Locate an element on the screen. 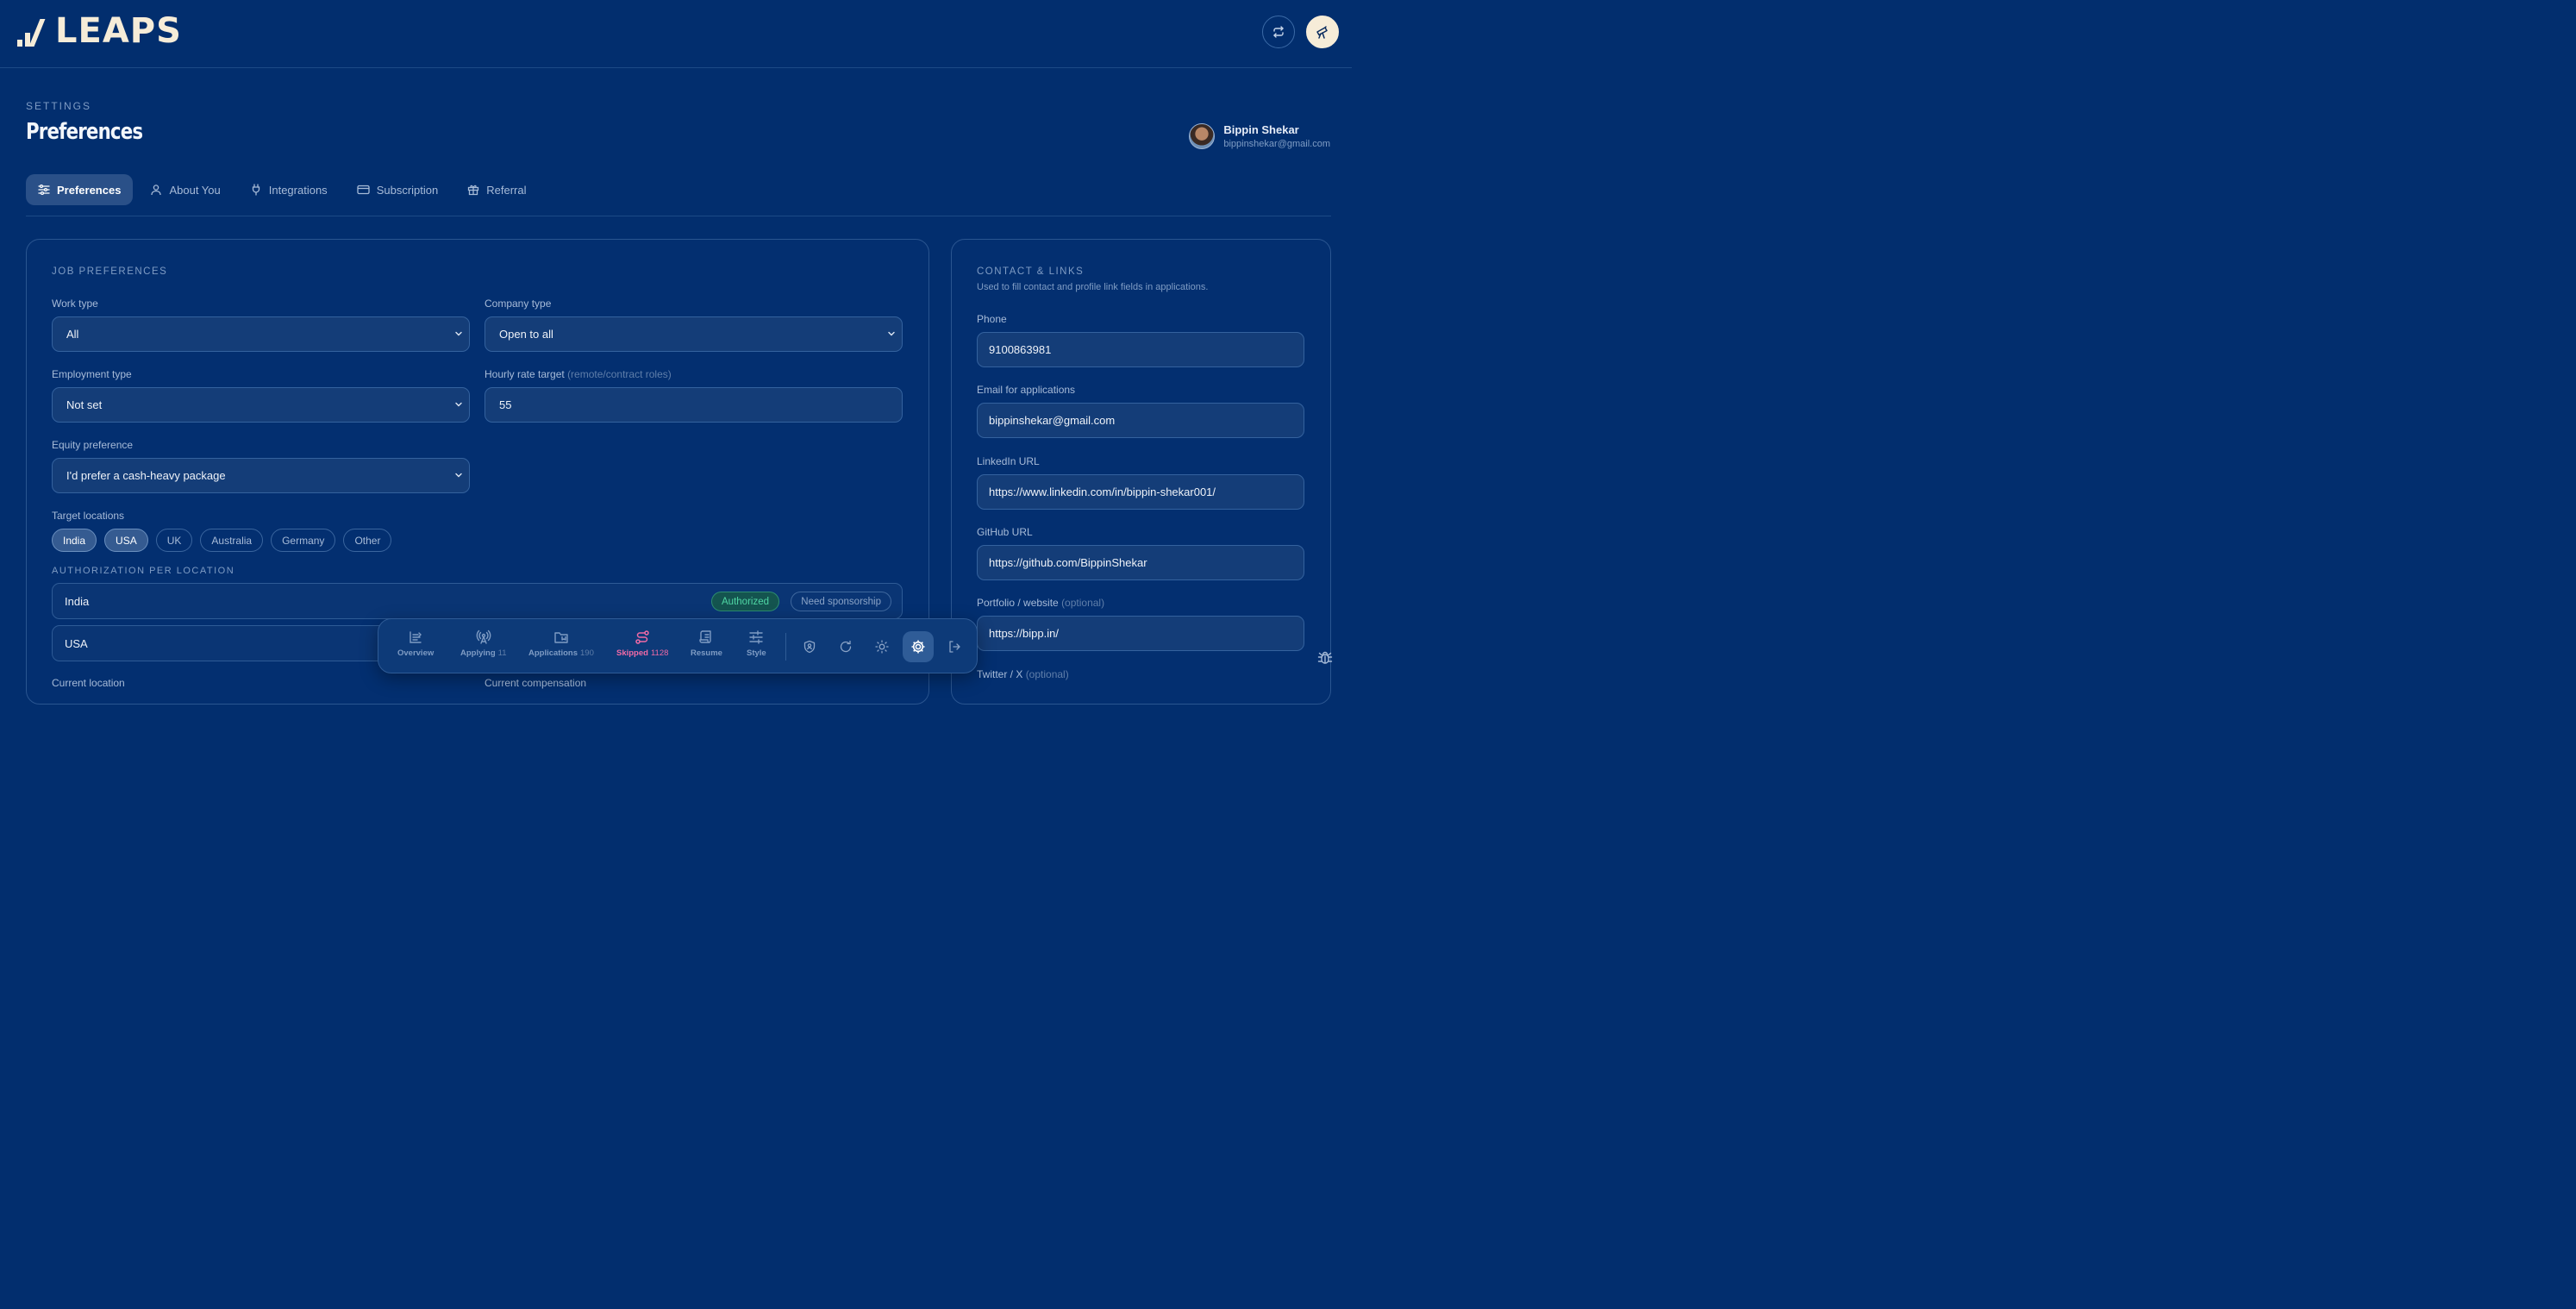 The image size is (2576, 1309). tab-about-you: About You is located at coordinates (185, 190).